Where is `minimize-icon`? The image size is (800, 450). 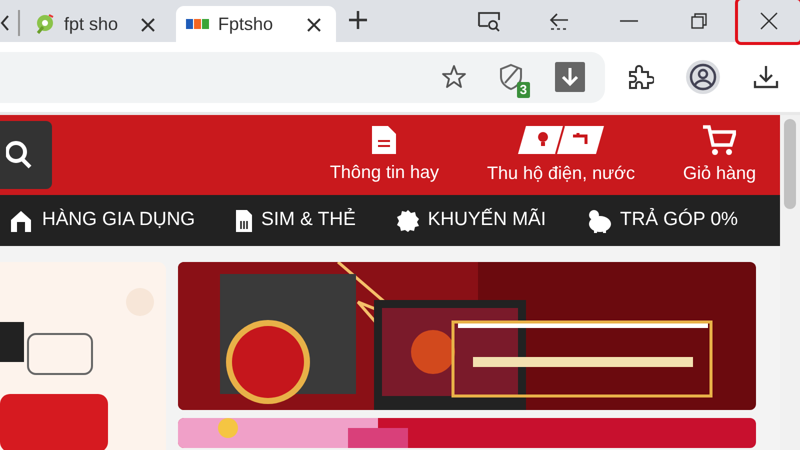 minimize-icon is located at coordinates (629, 21).